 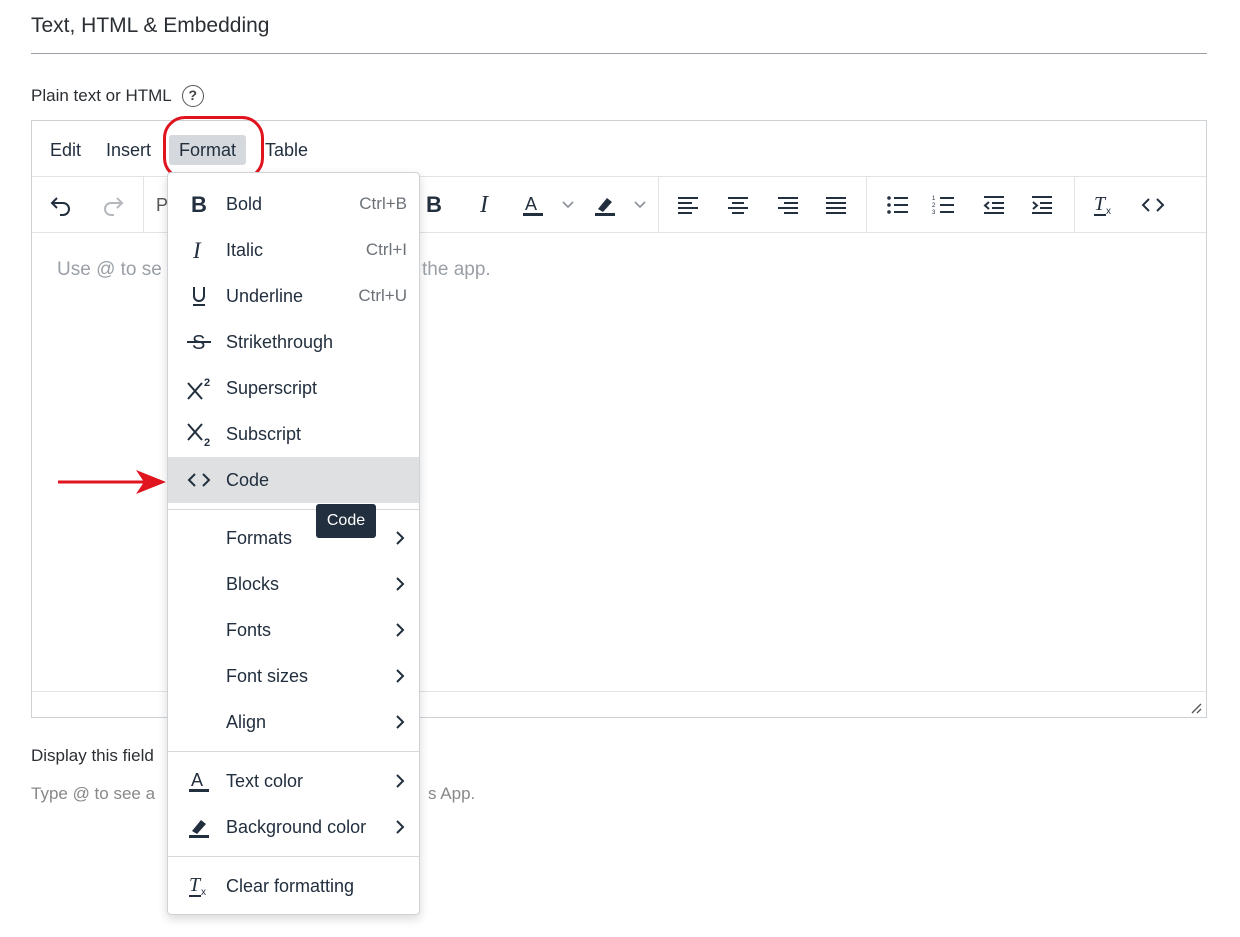 What do you see at coordinates (245, 249) in the screenshot?
I see `menu-item-label: Italic` at bounding box center [245, 249].